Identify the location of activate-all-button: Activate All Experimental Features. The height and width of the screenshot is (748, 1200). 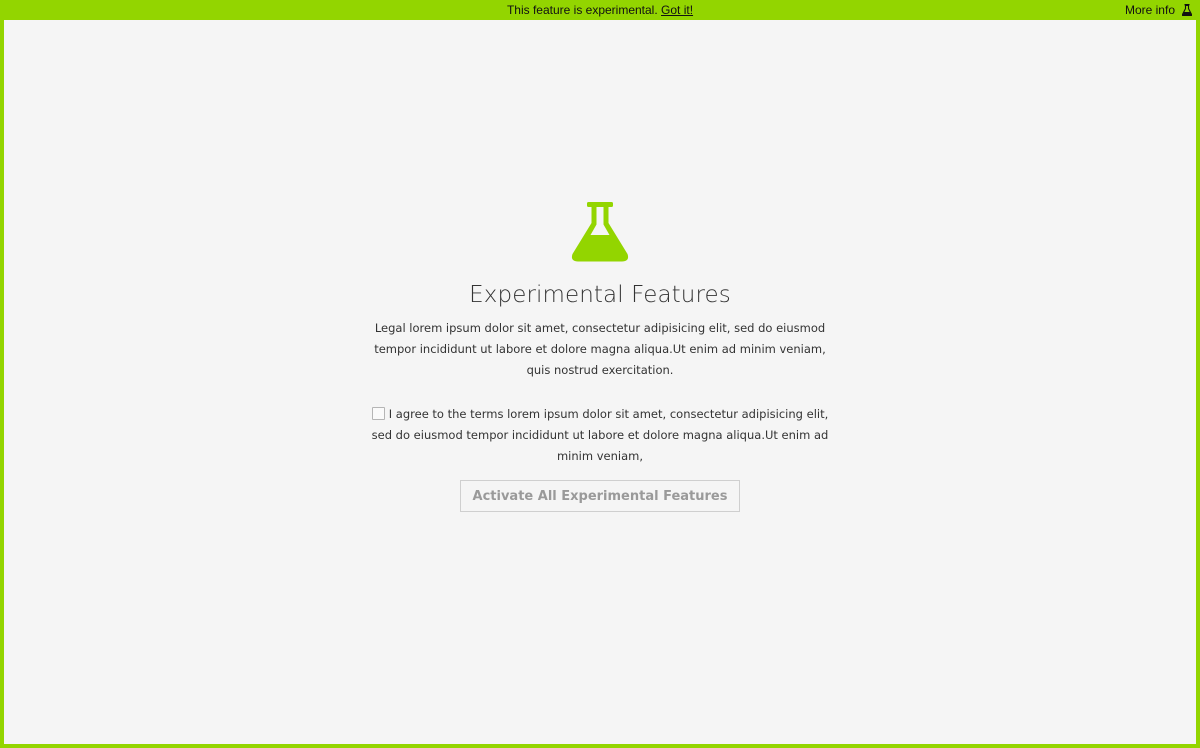
(600, 496).